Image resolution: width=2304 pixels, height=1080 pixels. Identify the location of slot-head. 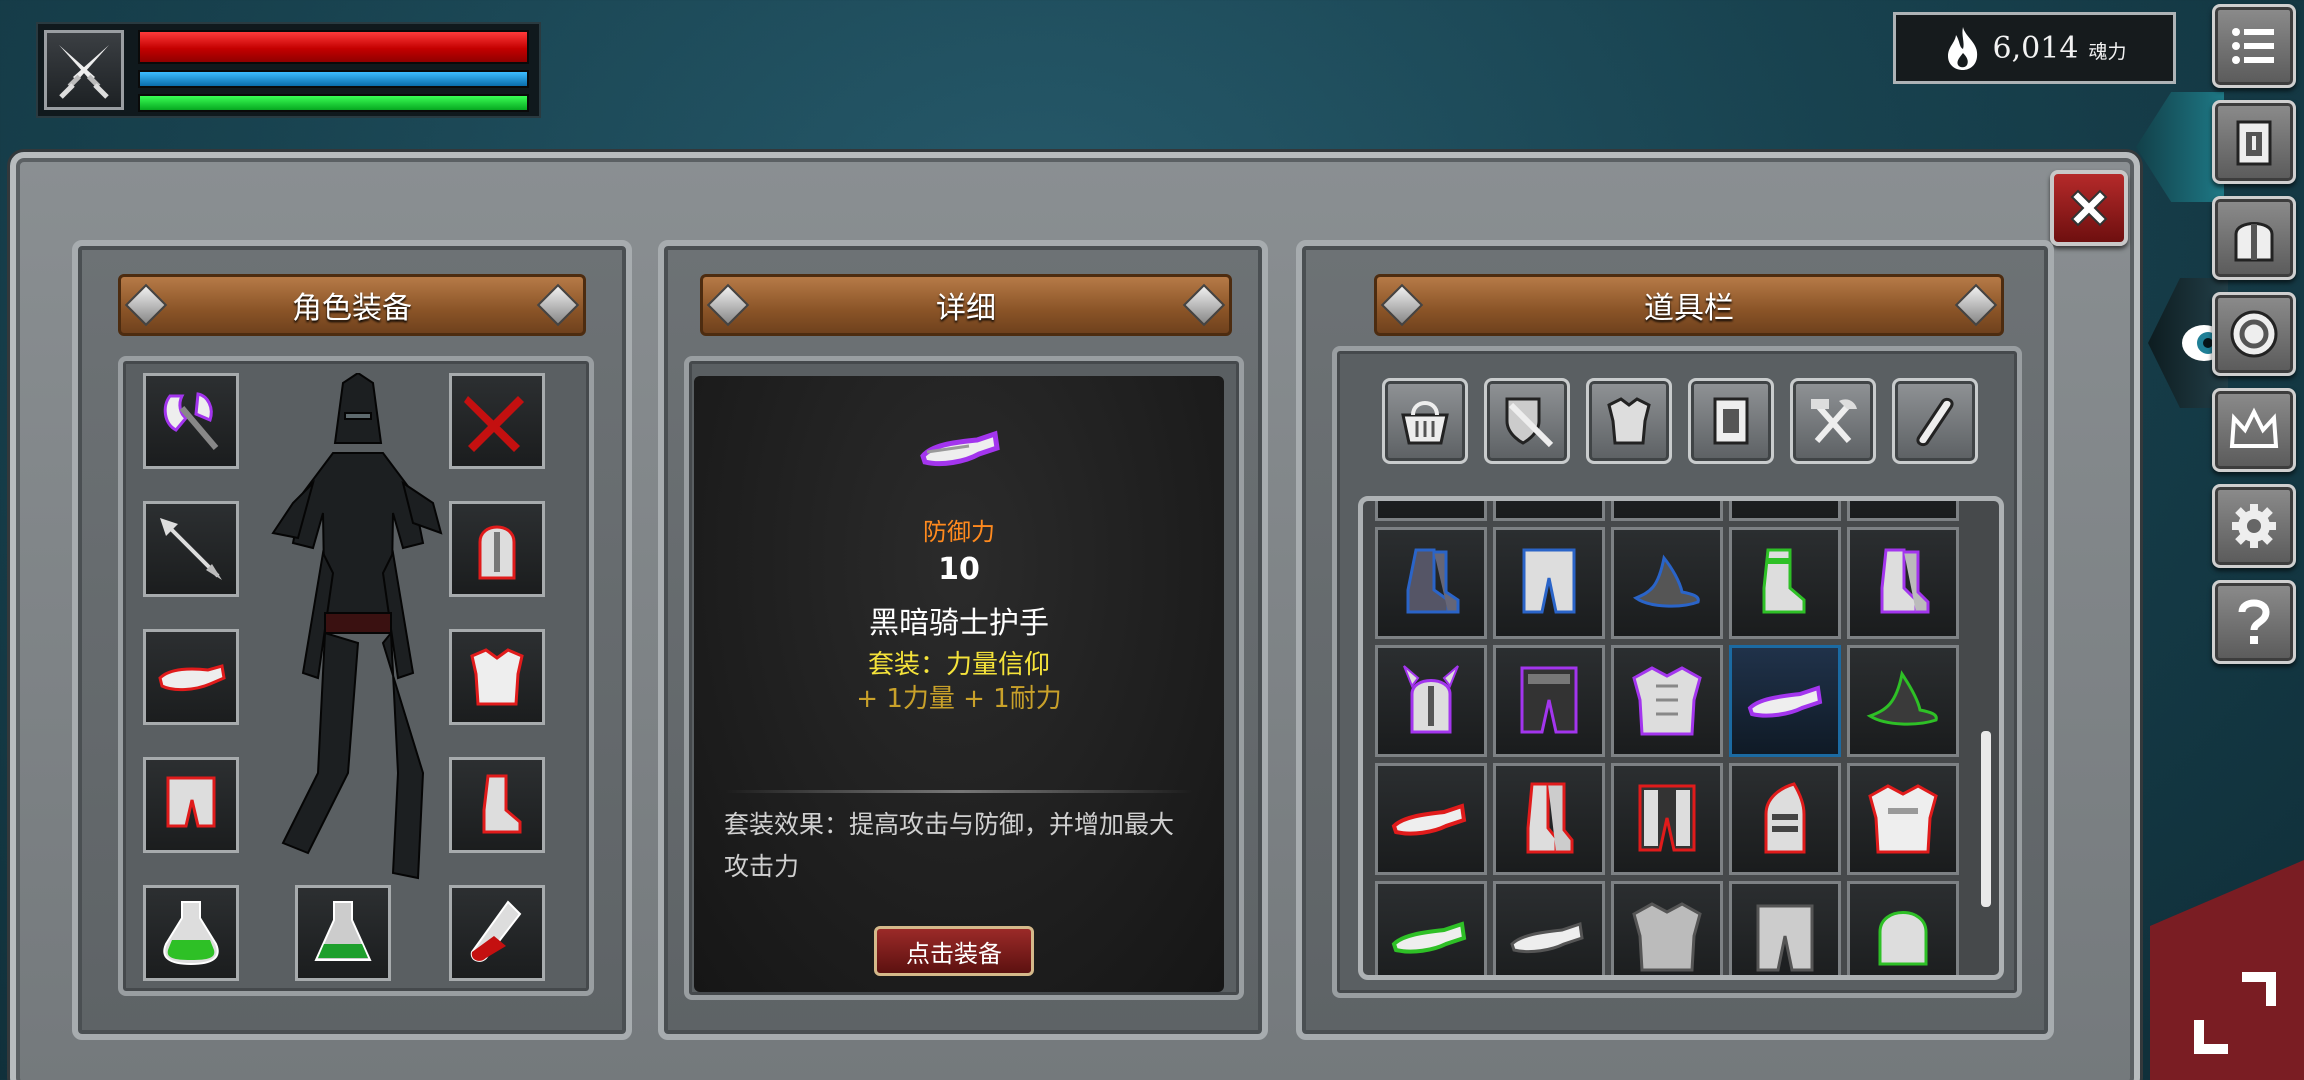
(497, 549).